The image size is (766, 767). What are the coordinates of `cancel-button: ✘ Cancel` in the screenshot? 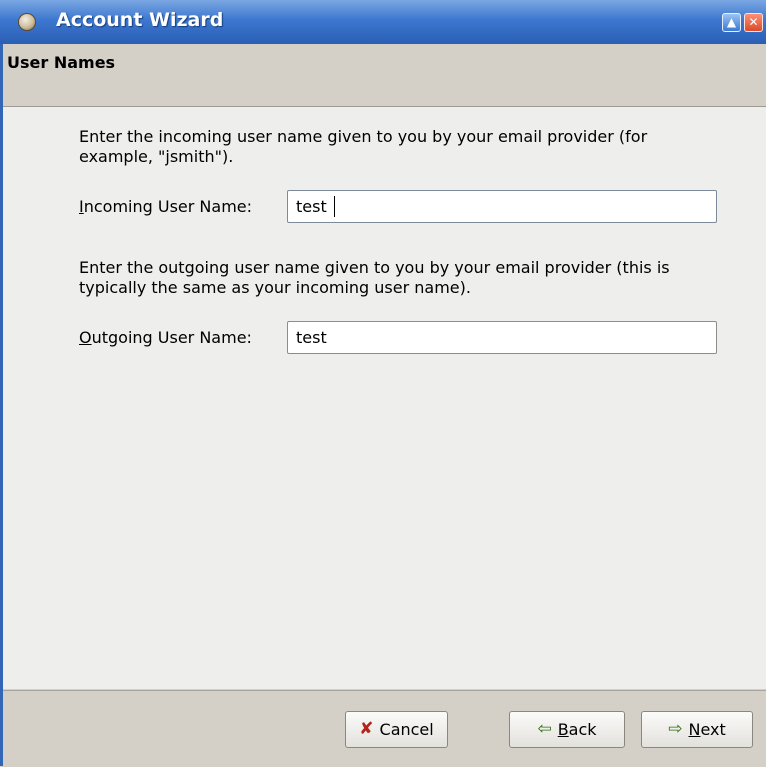 It's located at (396, 729).